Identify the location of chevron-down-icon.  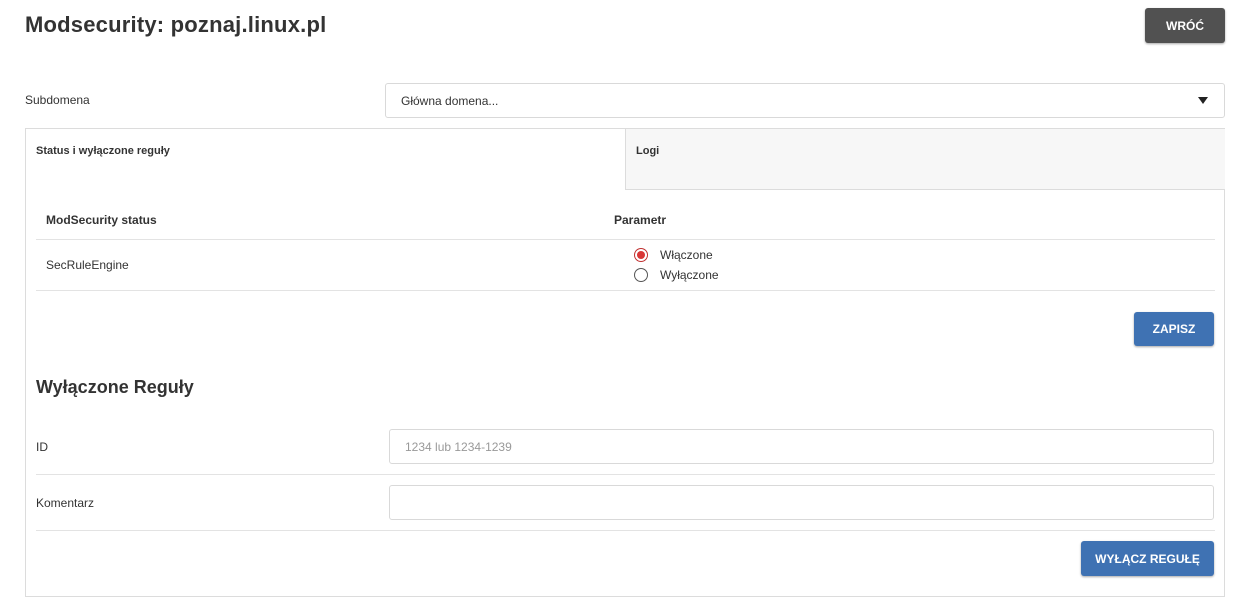
(1203, 100).